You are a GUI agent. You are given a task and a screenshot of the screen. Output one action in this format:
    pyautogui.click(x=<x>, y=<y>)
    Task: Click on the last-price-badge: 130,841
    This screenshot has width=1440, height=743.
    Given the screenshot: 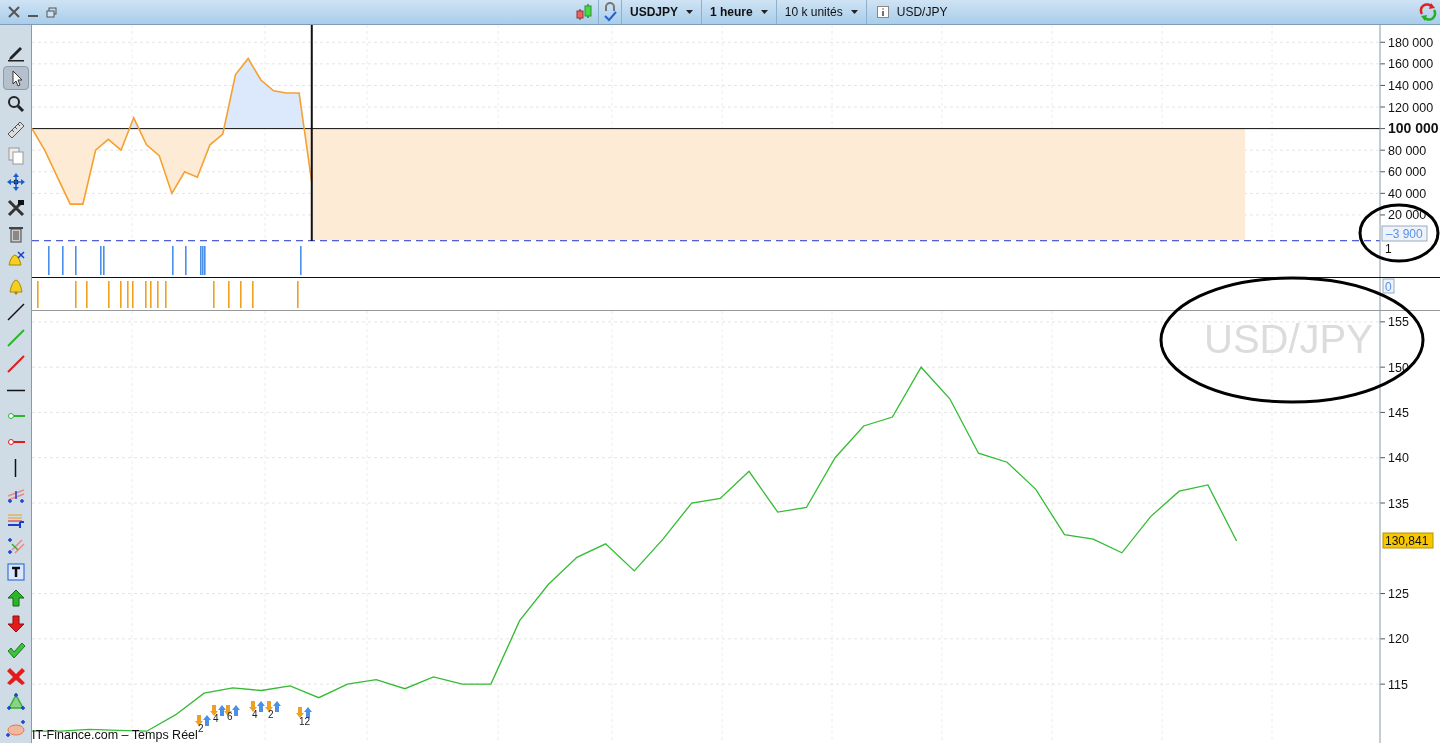 What is the action you would take?
    pyautogui.click(x=1408, y=540)
    